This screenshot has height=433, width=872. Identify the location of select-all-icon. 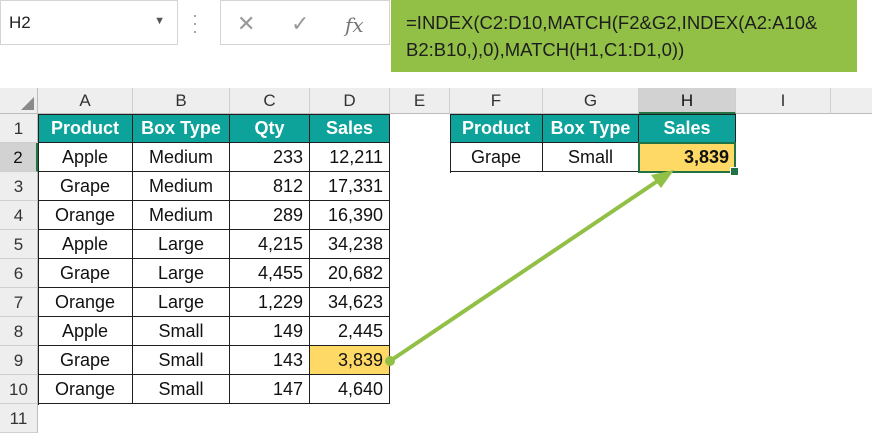
(27, 103).